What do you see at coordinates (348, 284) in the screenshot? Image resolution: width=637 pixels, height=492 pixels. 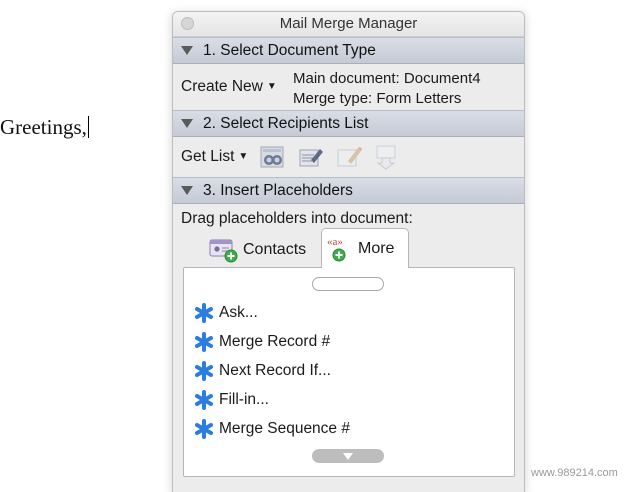 I see `scroll-up-button` at bounding box center [348, 284].